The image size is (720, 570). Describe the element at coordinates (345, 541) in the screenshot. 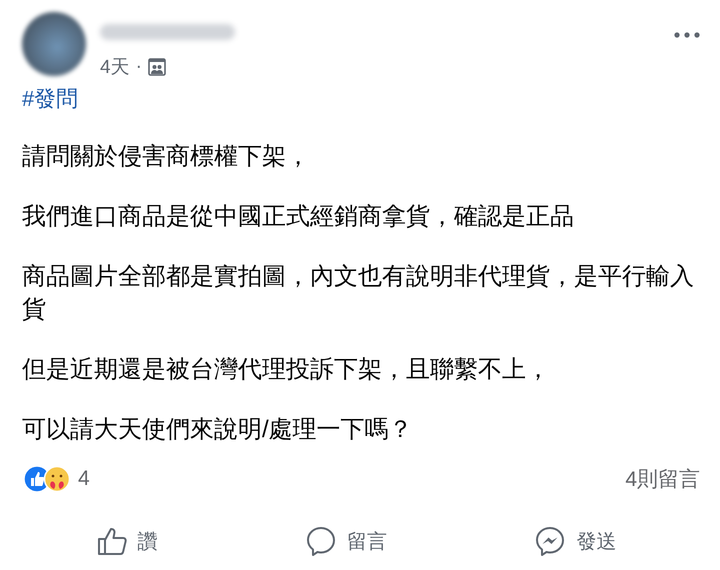

I see `comment-button: 留言` at that location.